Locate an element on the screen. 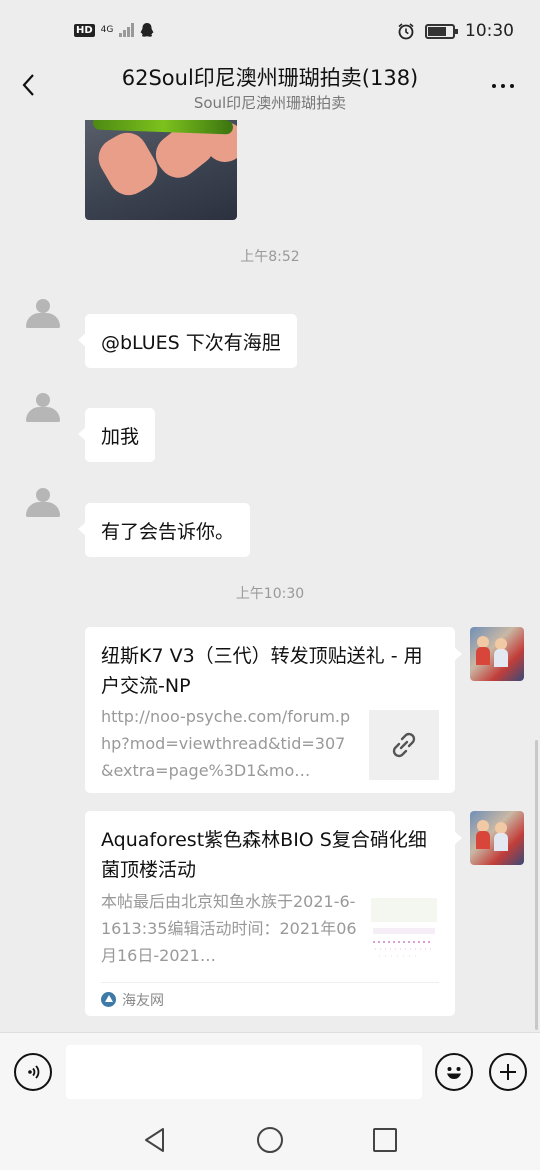 Image resolution: width=540 pixels, height=1170 pixels. nav-recents-icon is located at coordinates (385, 1140).